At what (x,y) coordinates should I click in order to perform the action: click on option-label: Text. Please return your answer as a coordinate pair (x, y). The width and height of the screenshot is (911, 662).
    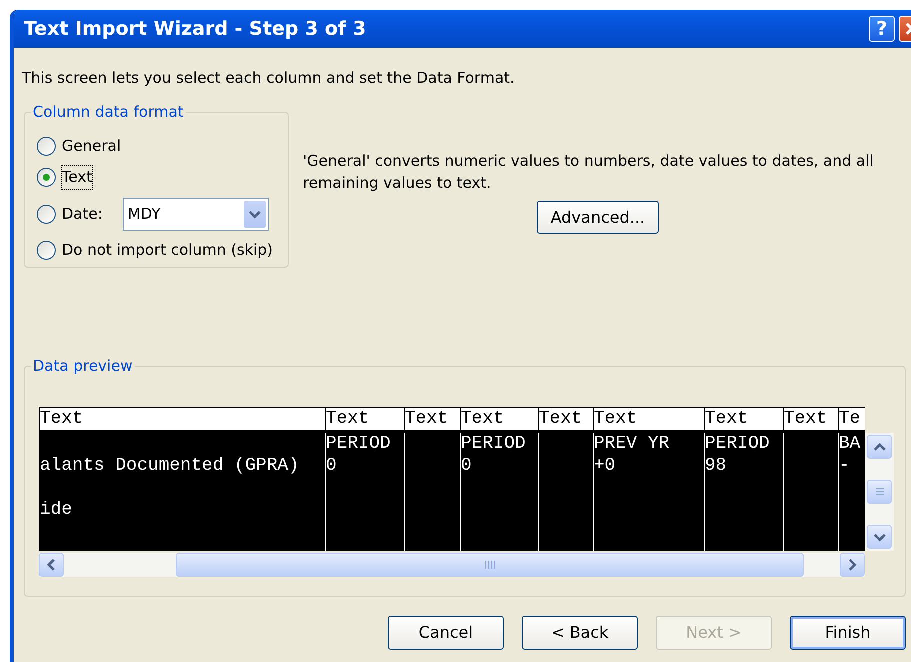
    Looking at the image, I should click on (77, 177).